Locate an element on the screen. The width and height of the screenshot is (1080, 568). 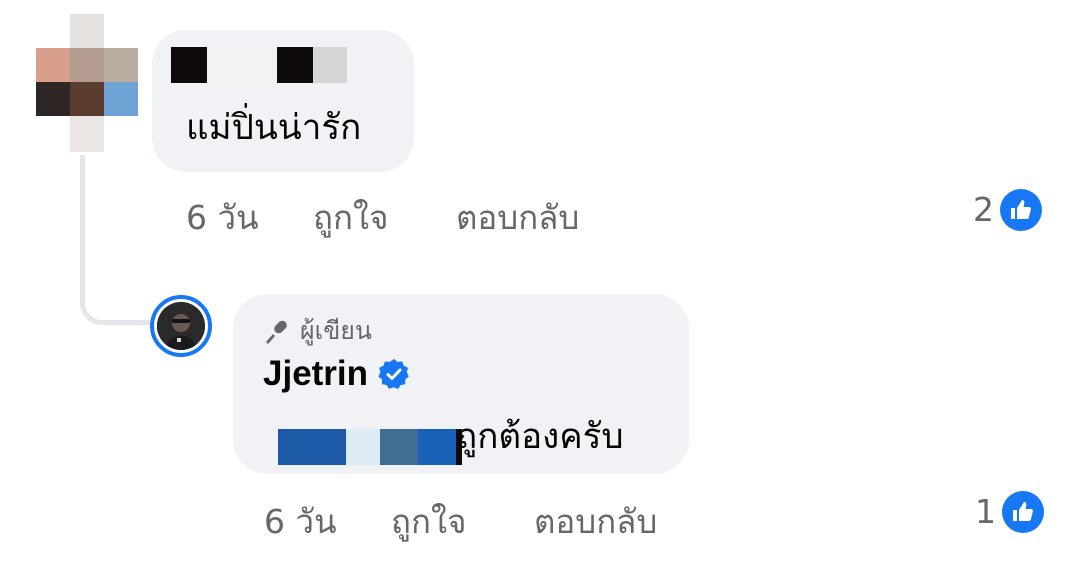
comment-reply-button: ตอบกลับ is located at coordinates (517, 218).